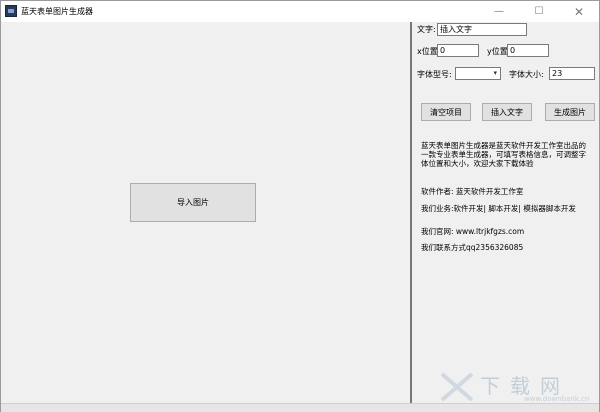 This screenshot has height=412, width=600. Describe the element at coordinates (427, 51) in the screenshot. I see `x-position-label: x位置` at that location.